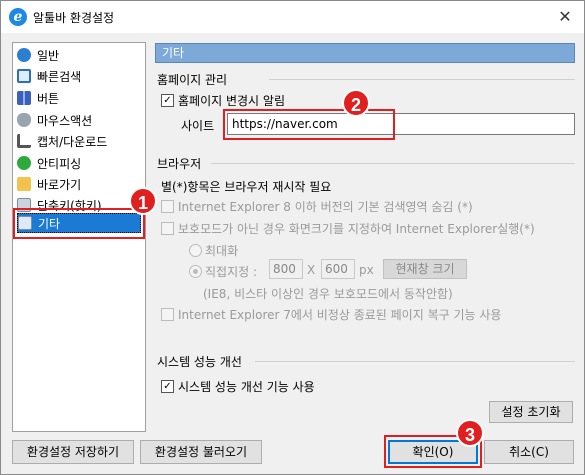  I want to click on antiphishing-icon, so click(24, 163).